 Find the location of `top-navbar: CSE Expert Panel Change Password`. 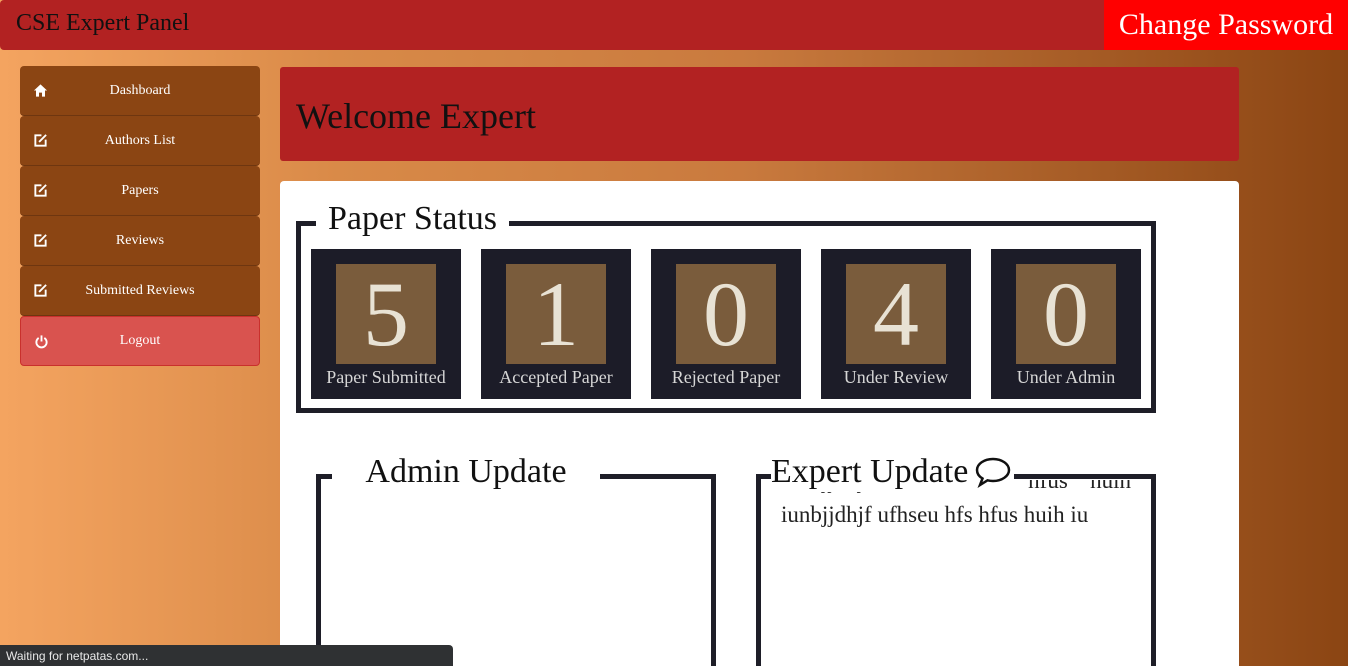

top-navbar: CSE Expert Panel Change Password is located at coordinates (674, 25).